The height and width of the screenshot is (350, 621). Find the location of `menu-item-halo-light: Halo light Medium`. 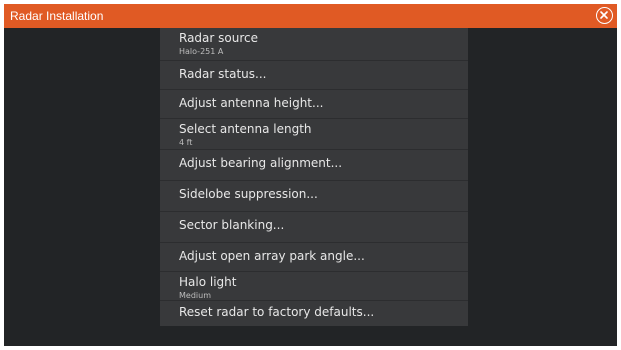

menu-item-halo-light: Halo light Medium is located at coordinates (314, 286).